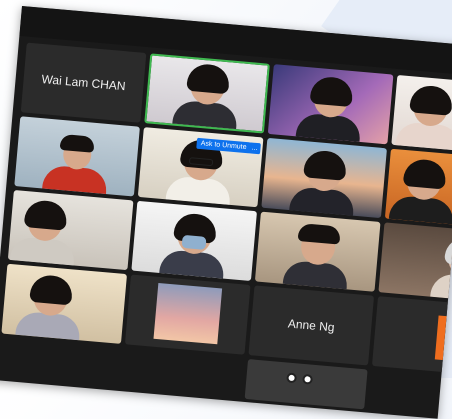 The height and width of the screenshot is (419, 452). I want to click on tile-sky-image, so click(187, 314).